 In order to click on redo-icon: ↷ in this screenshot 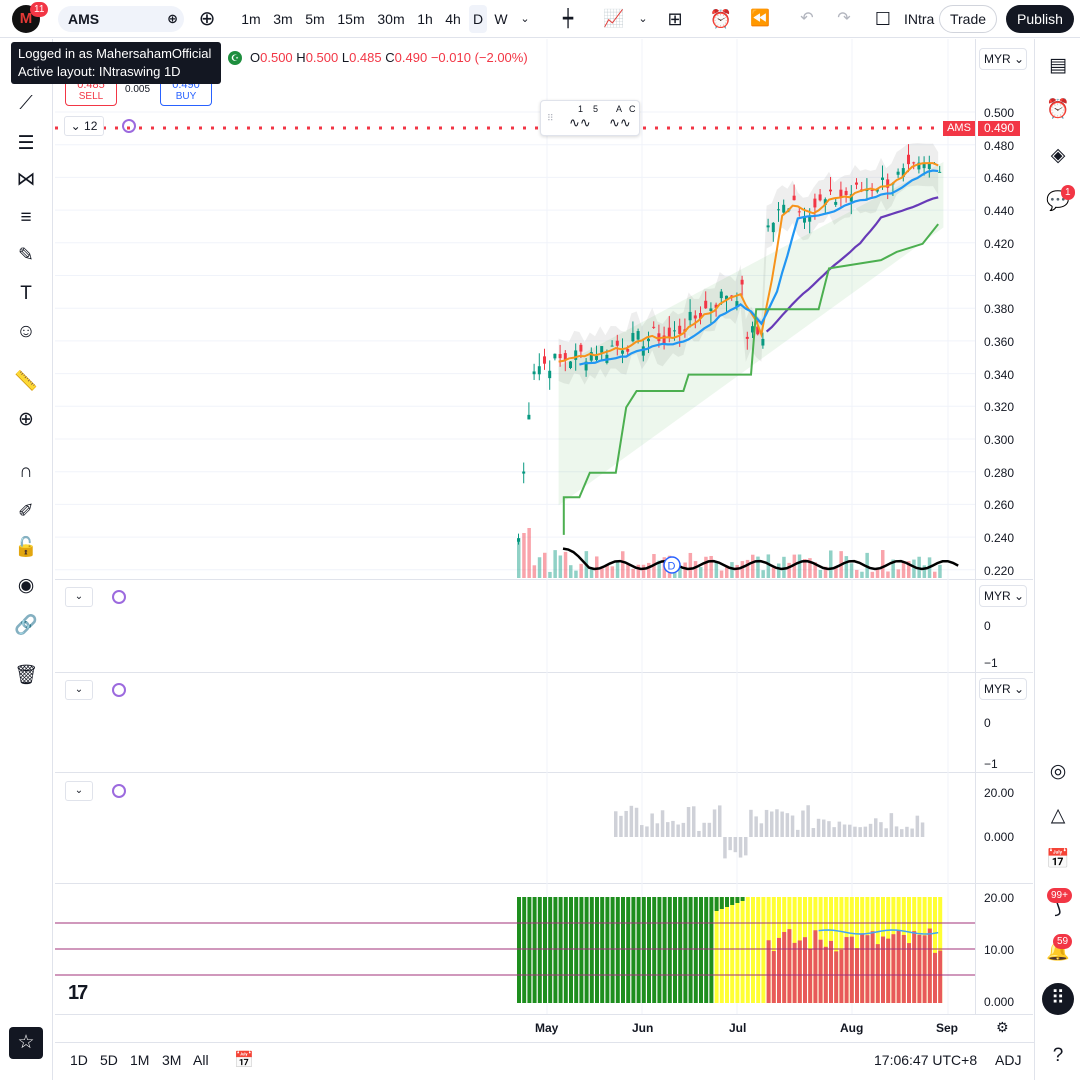, I will do `click(844, 19)`.